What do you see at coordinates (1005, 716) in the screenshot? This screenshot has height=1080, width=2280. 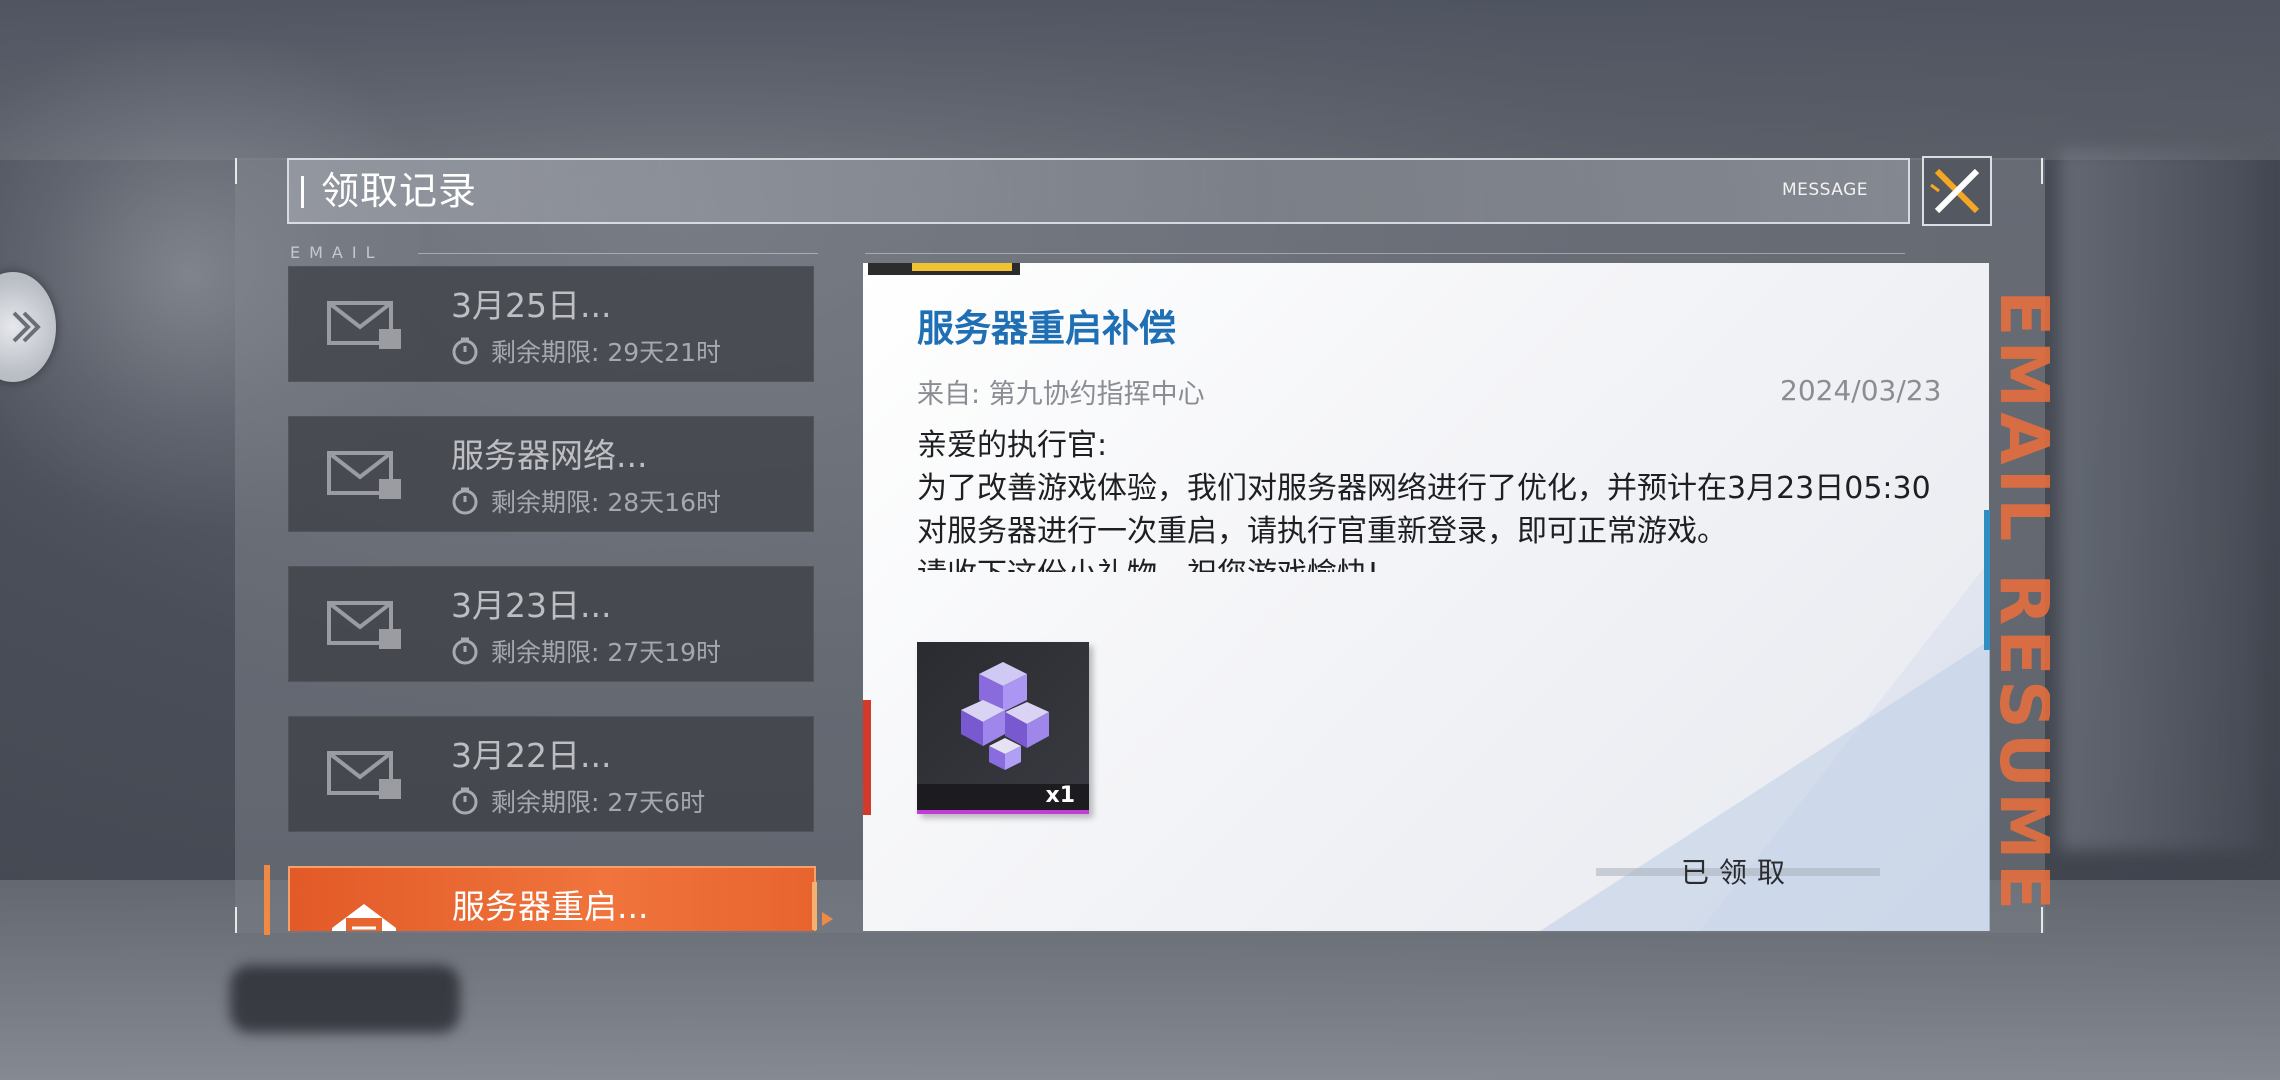 I see `crystal-cubes-icon` at bounding box center [1005, 716].